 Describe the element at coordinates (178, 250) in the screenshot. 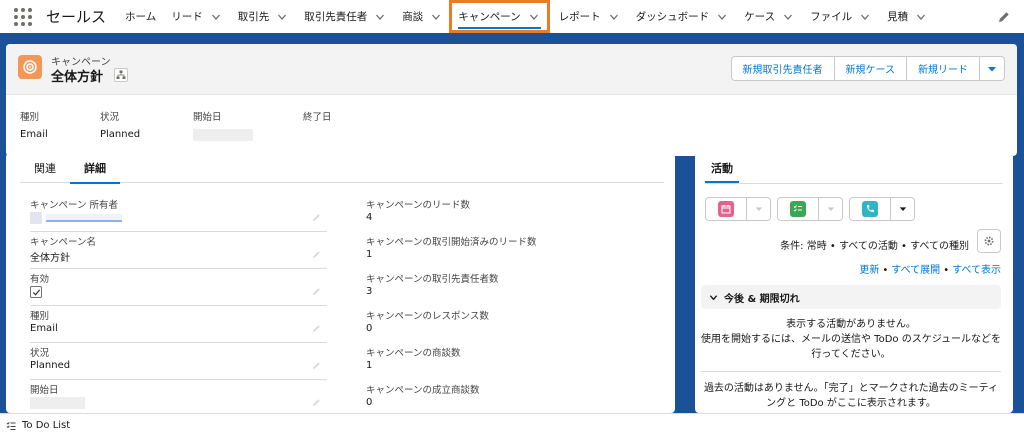

I see `detail-field: キャンペーン名 全体方針` at that location.